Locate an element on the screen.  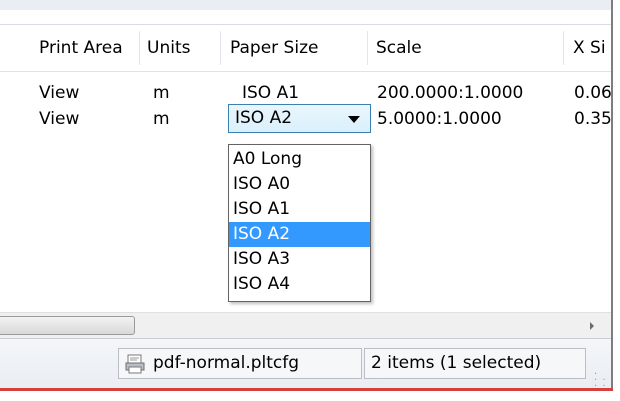
status-panel-config: pdf-normal.pltcfg is located at coordinates (240, 363).